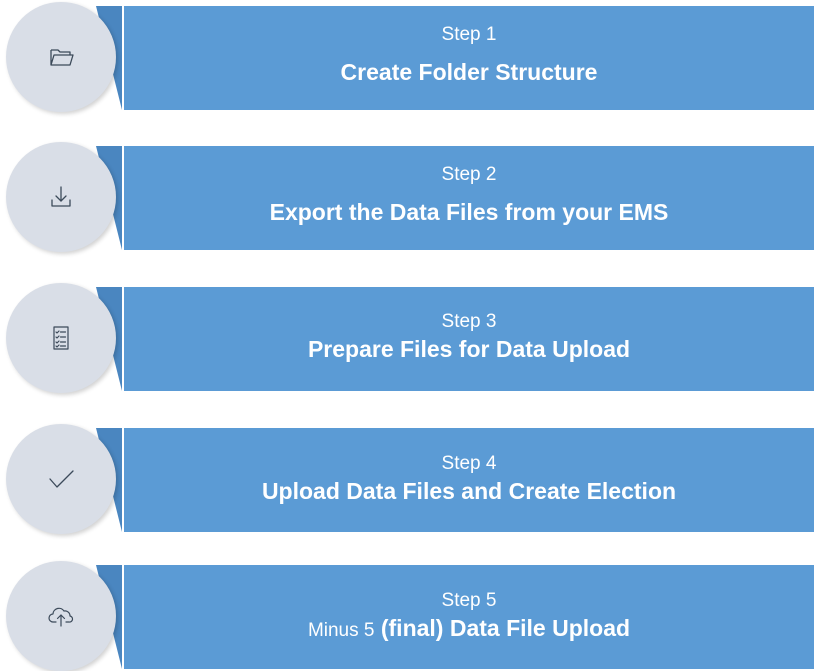 This screenshot has width=814, height=671. What do you see at coordinates (61, 197) in the screenshot?
I see `download-icon` at bounding box center [61, 197].